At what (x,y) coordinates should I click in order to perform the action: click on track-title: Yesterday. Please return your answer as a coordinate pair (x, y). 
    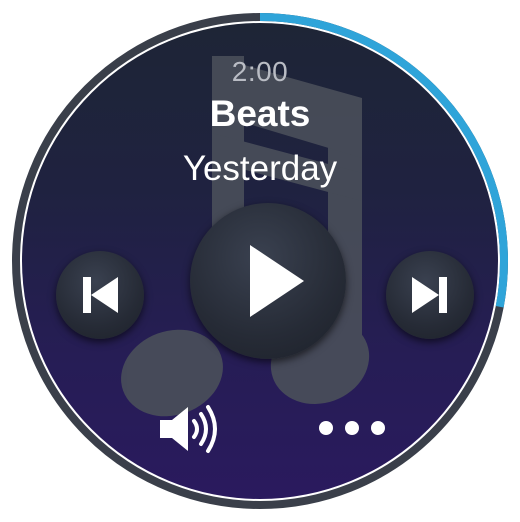
    Looking at the image, I should click on (260, 168).